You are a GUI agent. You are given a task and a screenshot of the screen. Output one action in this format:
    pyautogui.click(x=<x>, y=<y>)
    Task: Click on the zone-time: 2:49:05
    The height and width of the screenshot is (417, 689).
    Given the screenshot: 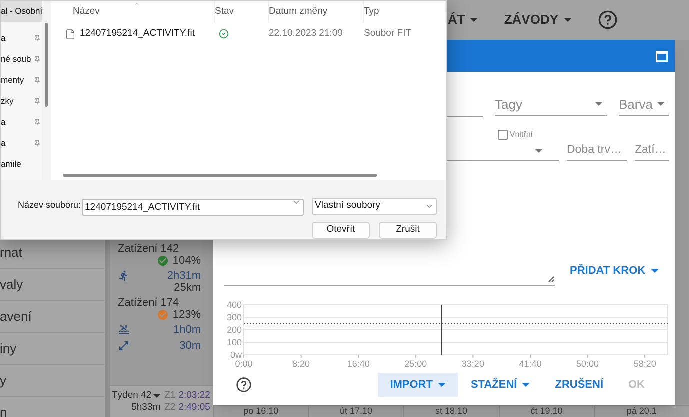 What is the action you would take?
    pyautogui.click(x=194, y=408)
    